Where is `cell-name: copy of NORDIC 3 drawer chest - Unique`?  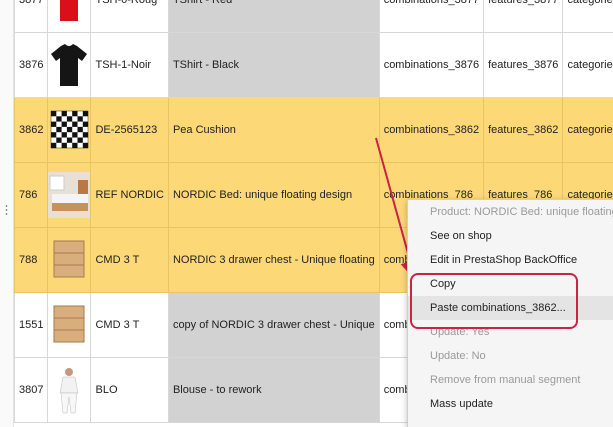 cell-name: copy of NORDIC 3 drawer chest - Unique is located at coordinates (273, 325).